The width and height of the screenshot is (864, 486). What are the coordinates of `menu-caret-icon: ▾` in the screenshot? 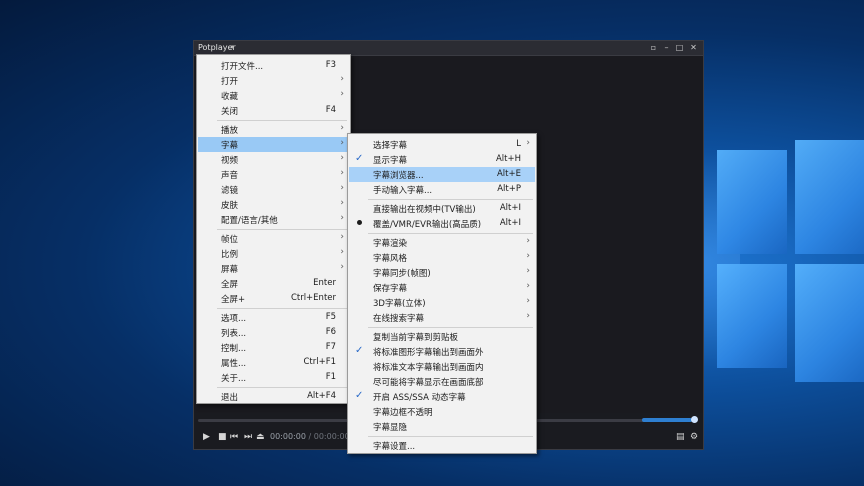 It's located at (233, 47).